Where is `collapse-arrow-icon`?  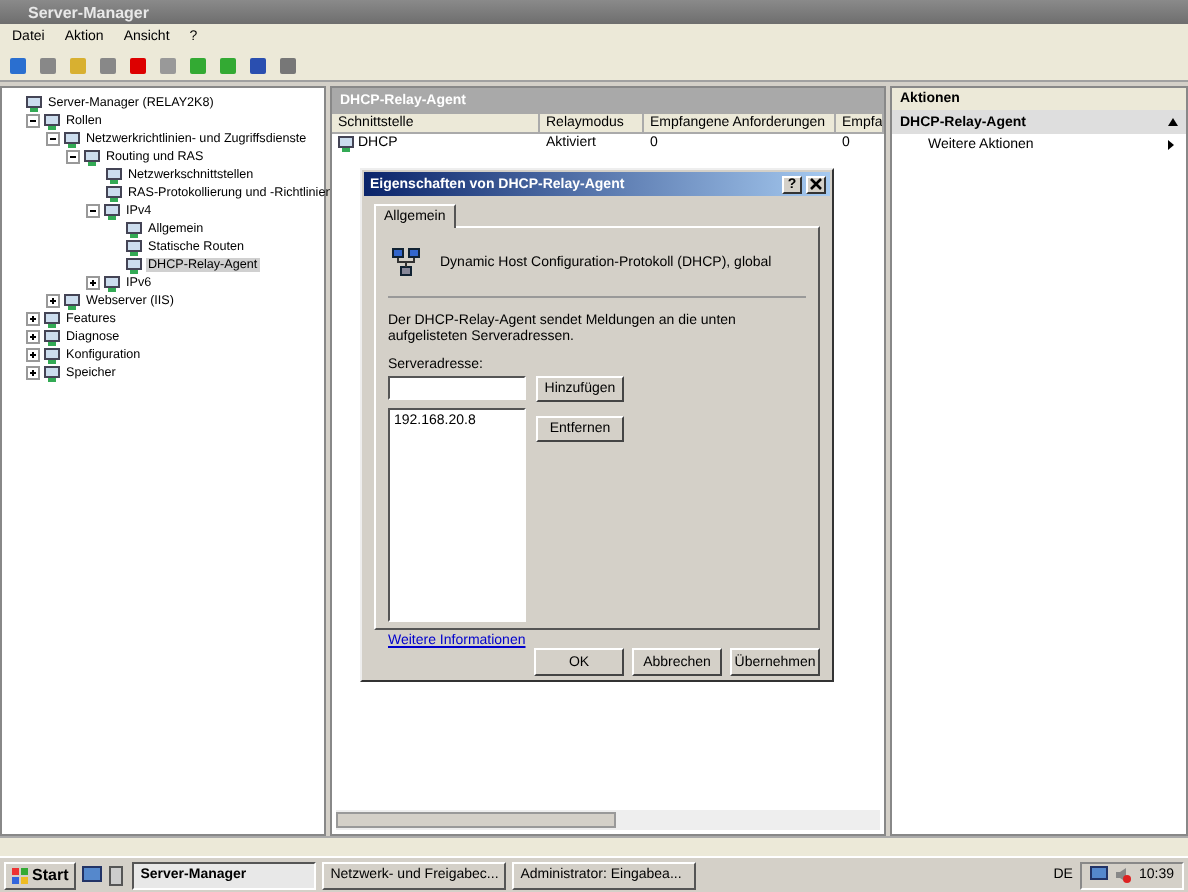
collapse-arrow-icon is located at coordinates (1173, 122).